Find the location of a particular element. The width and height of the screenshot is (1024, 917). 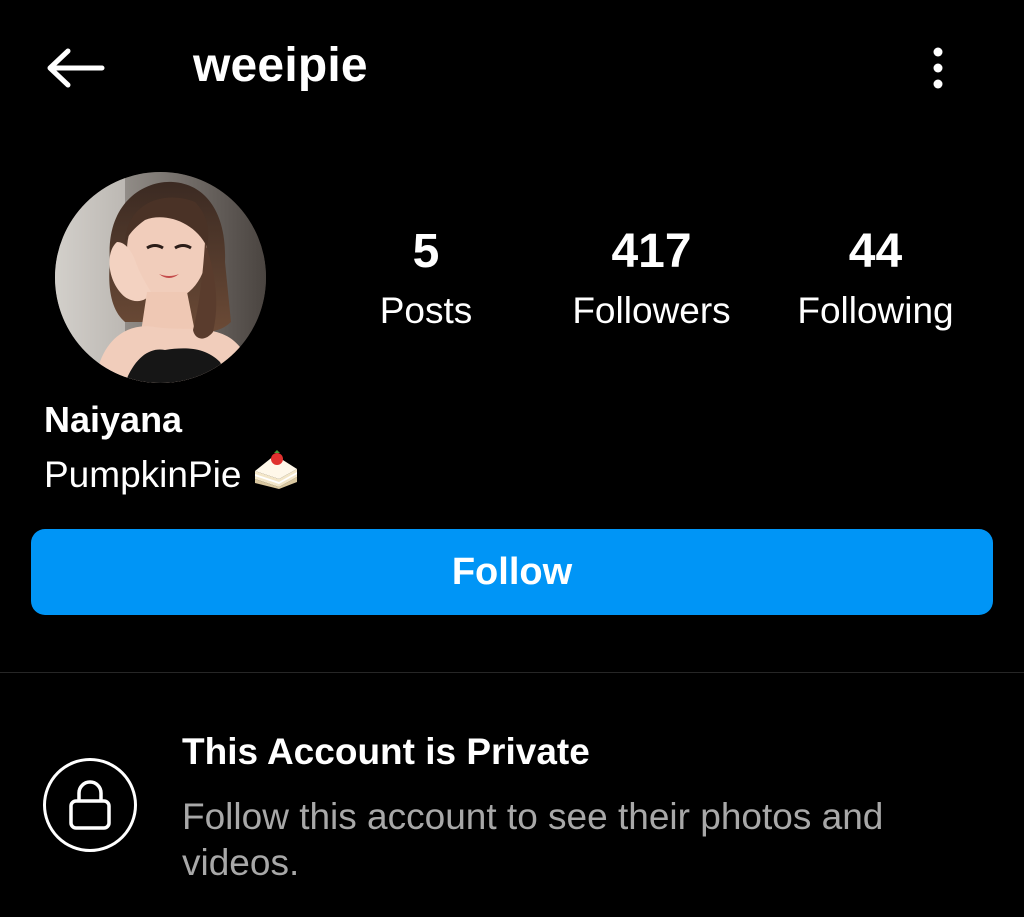

following-count: 44 is located at coordinates (875, 251).